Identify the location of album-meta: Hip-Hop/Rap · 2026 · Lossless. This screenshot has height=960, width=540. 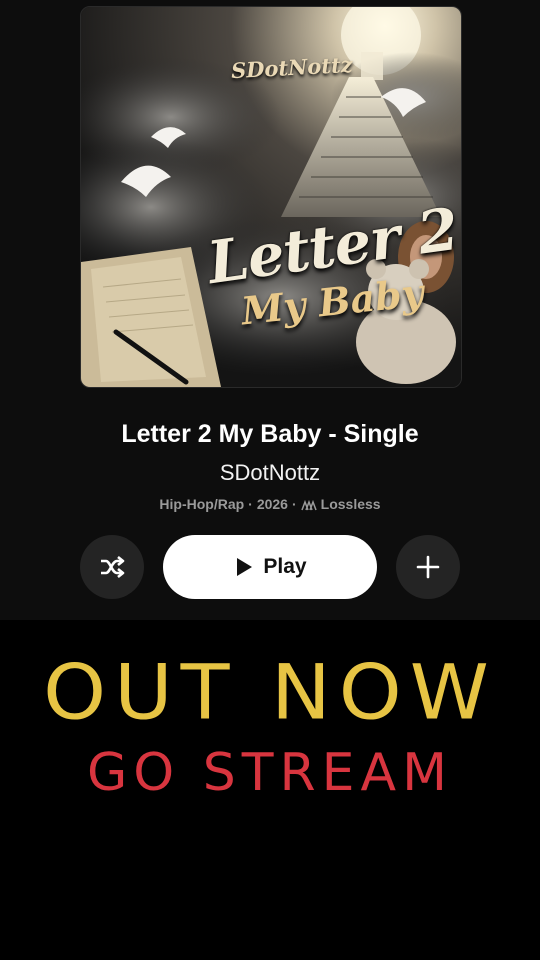
(270, 505).